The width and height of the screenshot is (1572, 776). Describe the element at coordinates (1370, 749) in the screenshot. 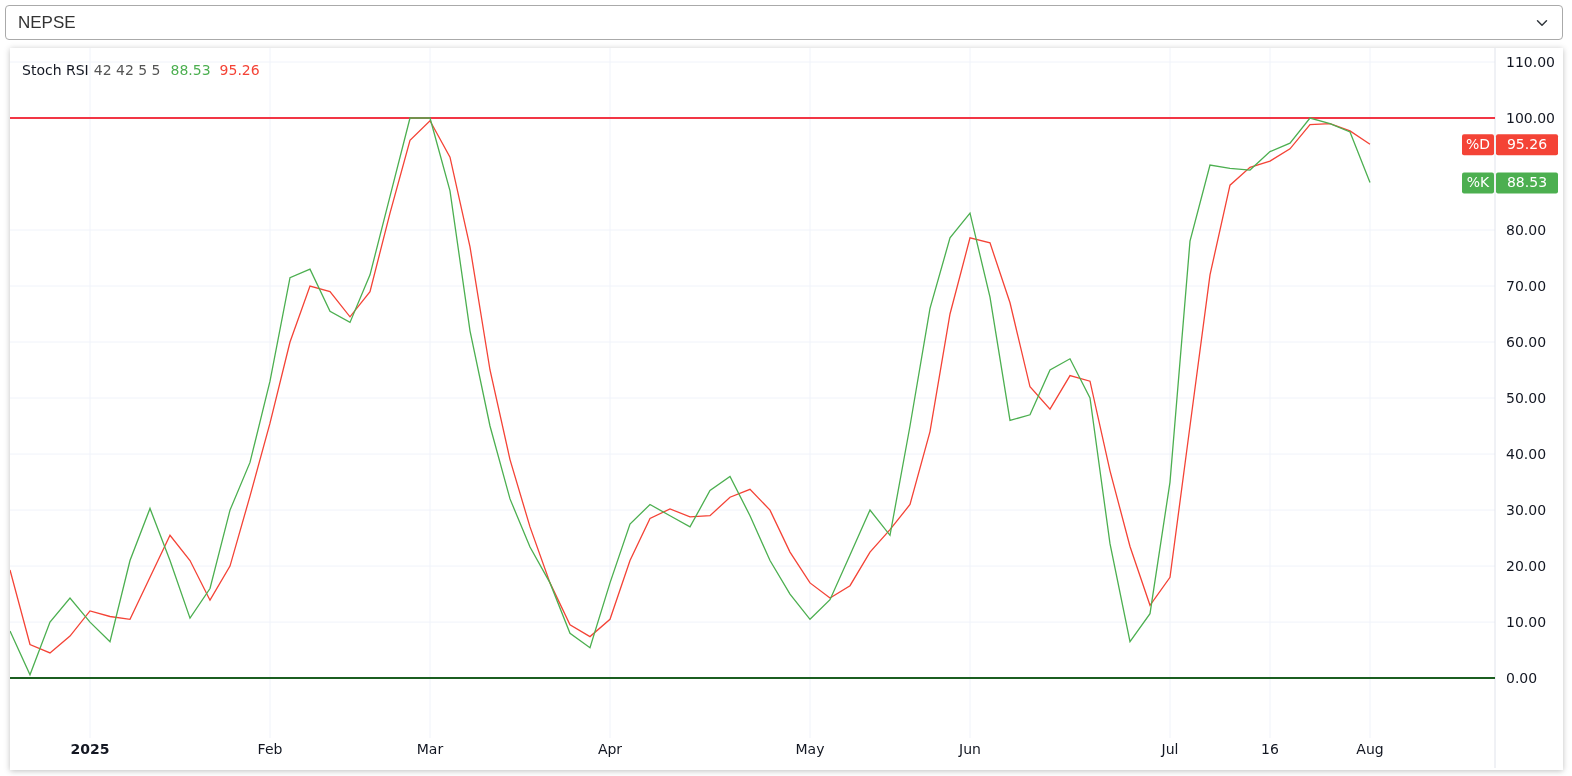

I see `x-axis-label: Aug` at that location.